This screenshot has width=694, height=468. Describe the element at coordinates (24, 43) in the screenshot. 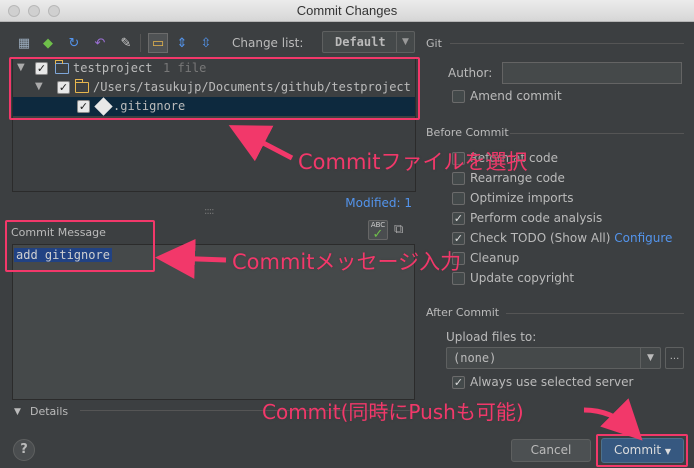

I see `show-diff-icon: ▦` at that location.